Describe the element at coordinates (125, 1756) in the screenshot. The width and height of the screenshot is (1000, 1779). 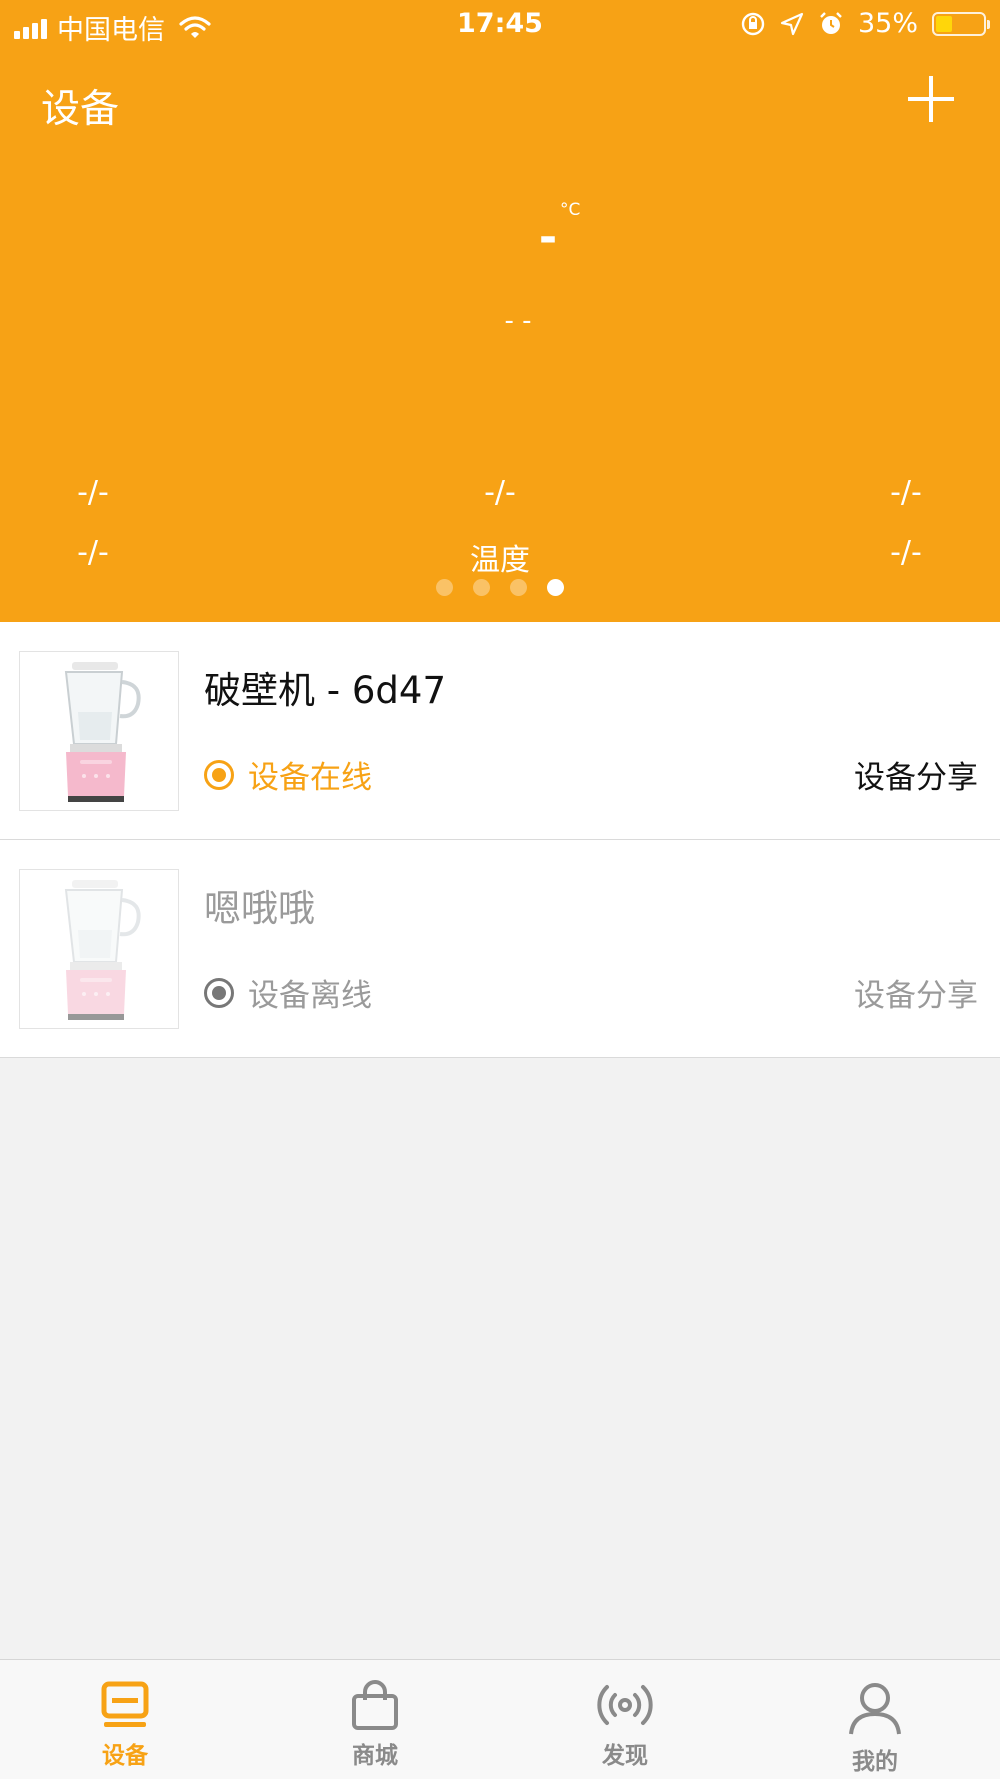
I see `tab-label: 设备` at that location.